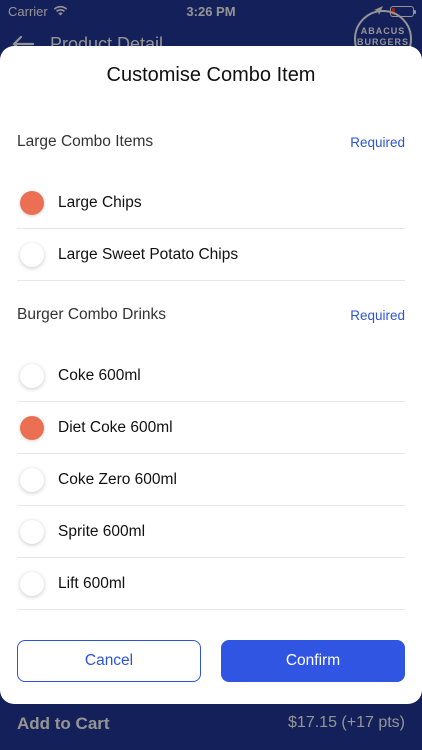  What do you see at coordinates (211, 315) in the screenshot?
I see `section-header-combo-drinks: Burger Combo Drinks Required` at bounding box center [211, 315].